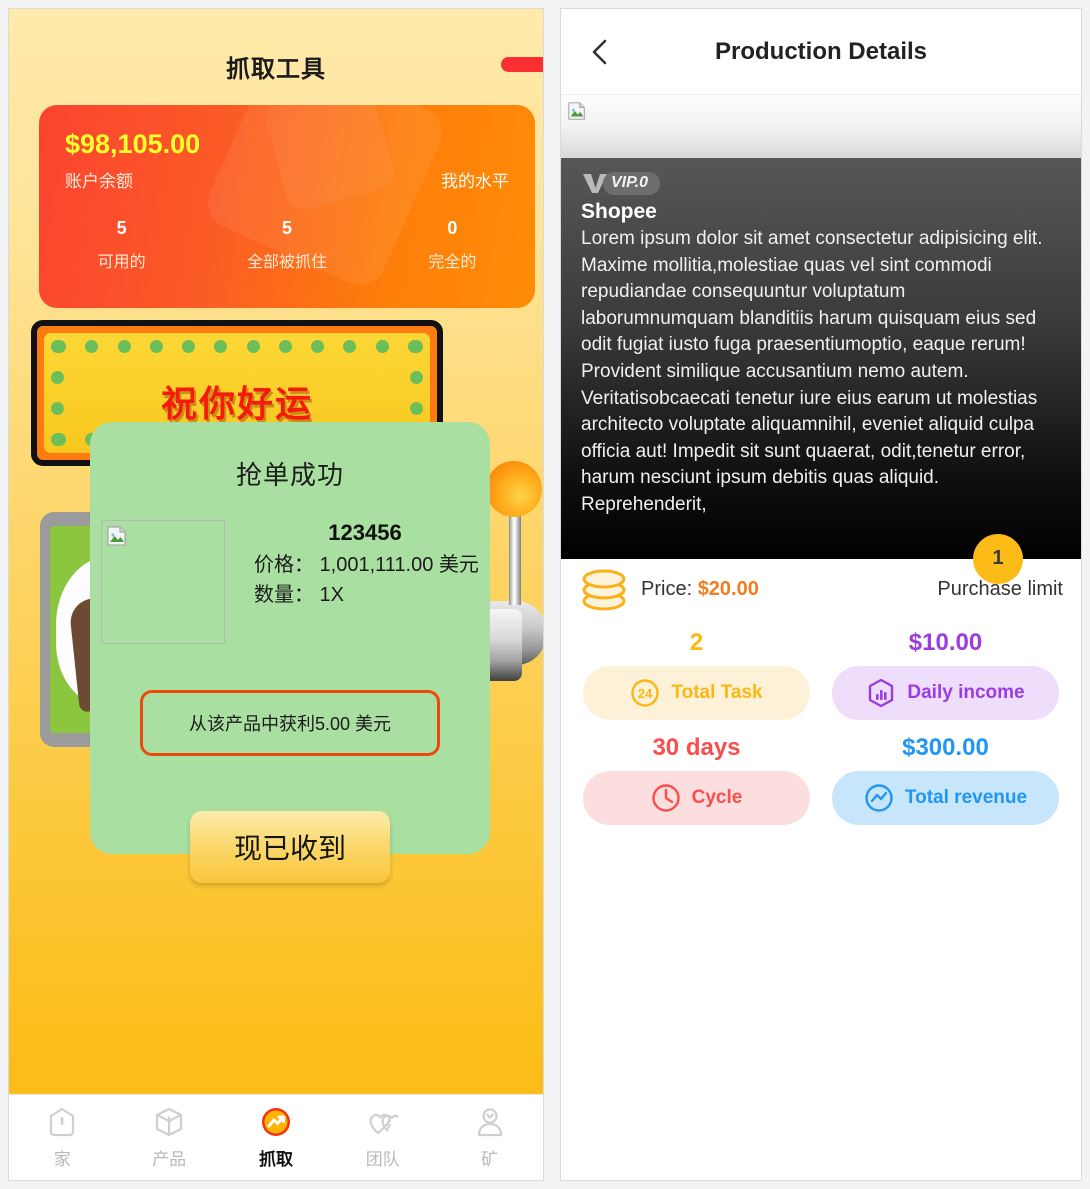  Describe the element at coordinates (169, 1159) in the screenshot. I see `nav-label-products: 产品` at that location.